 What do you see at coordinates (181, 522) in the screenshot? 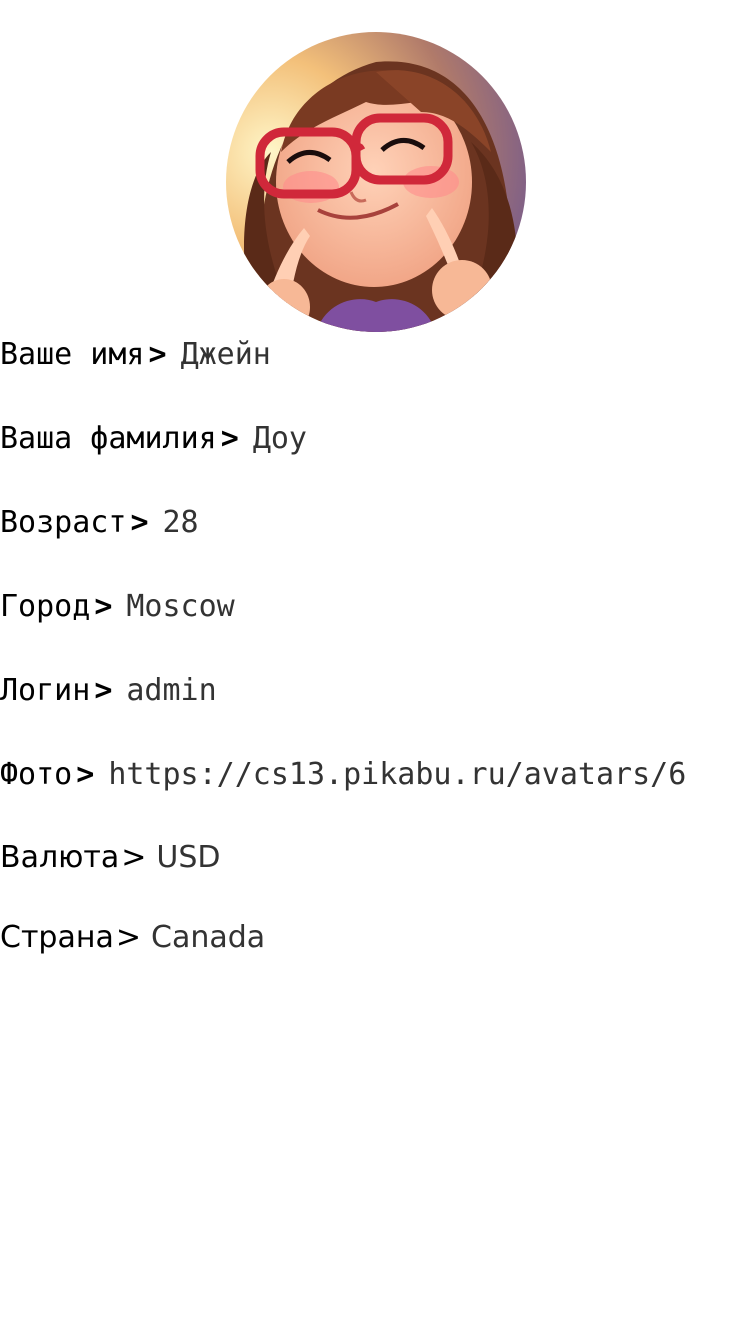
I see `field-value: 28` at bounding box center [181, 522].